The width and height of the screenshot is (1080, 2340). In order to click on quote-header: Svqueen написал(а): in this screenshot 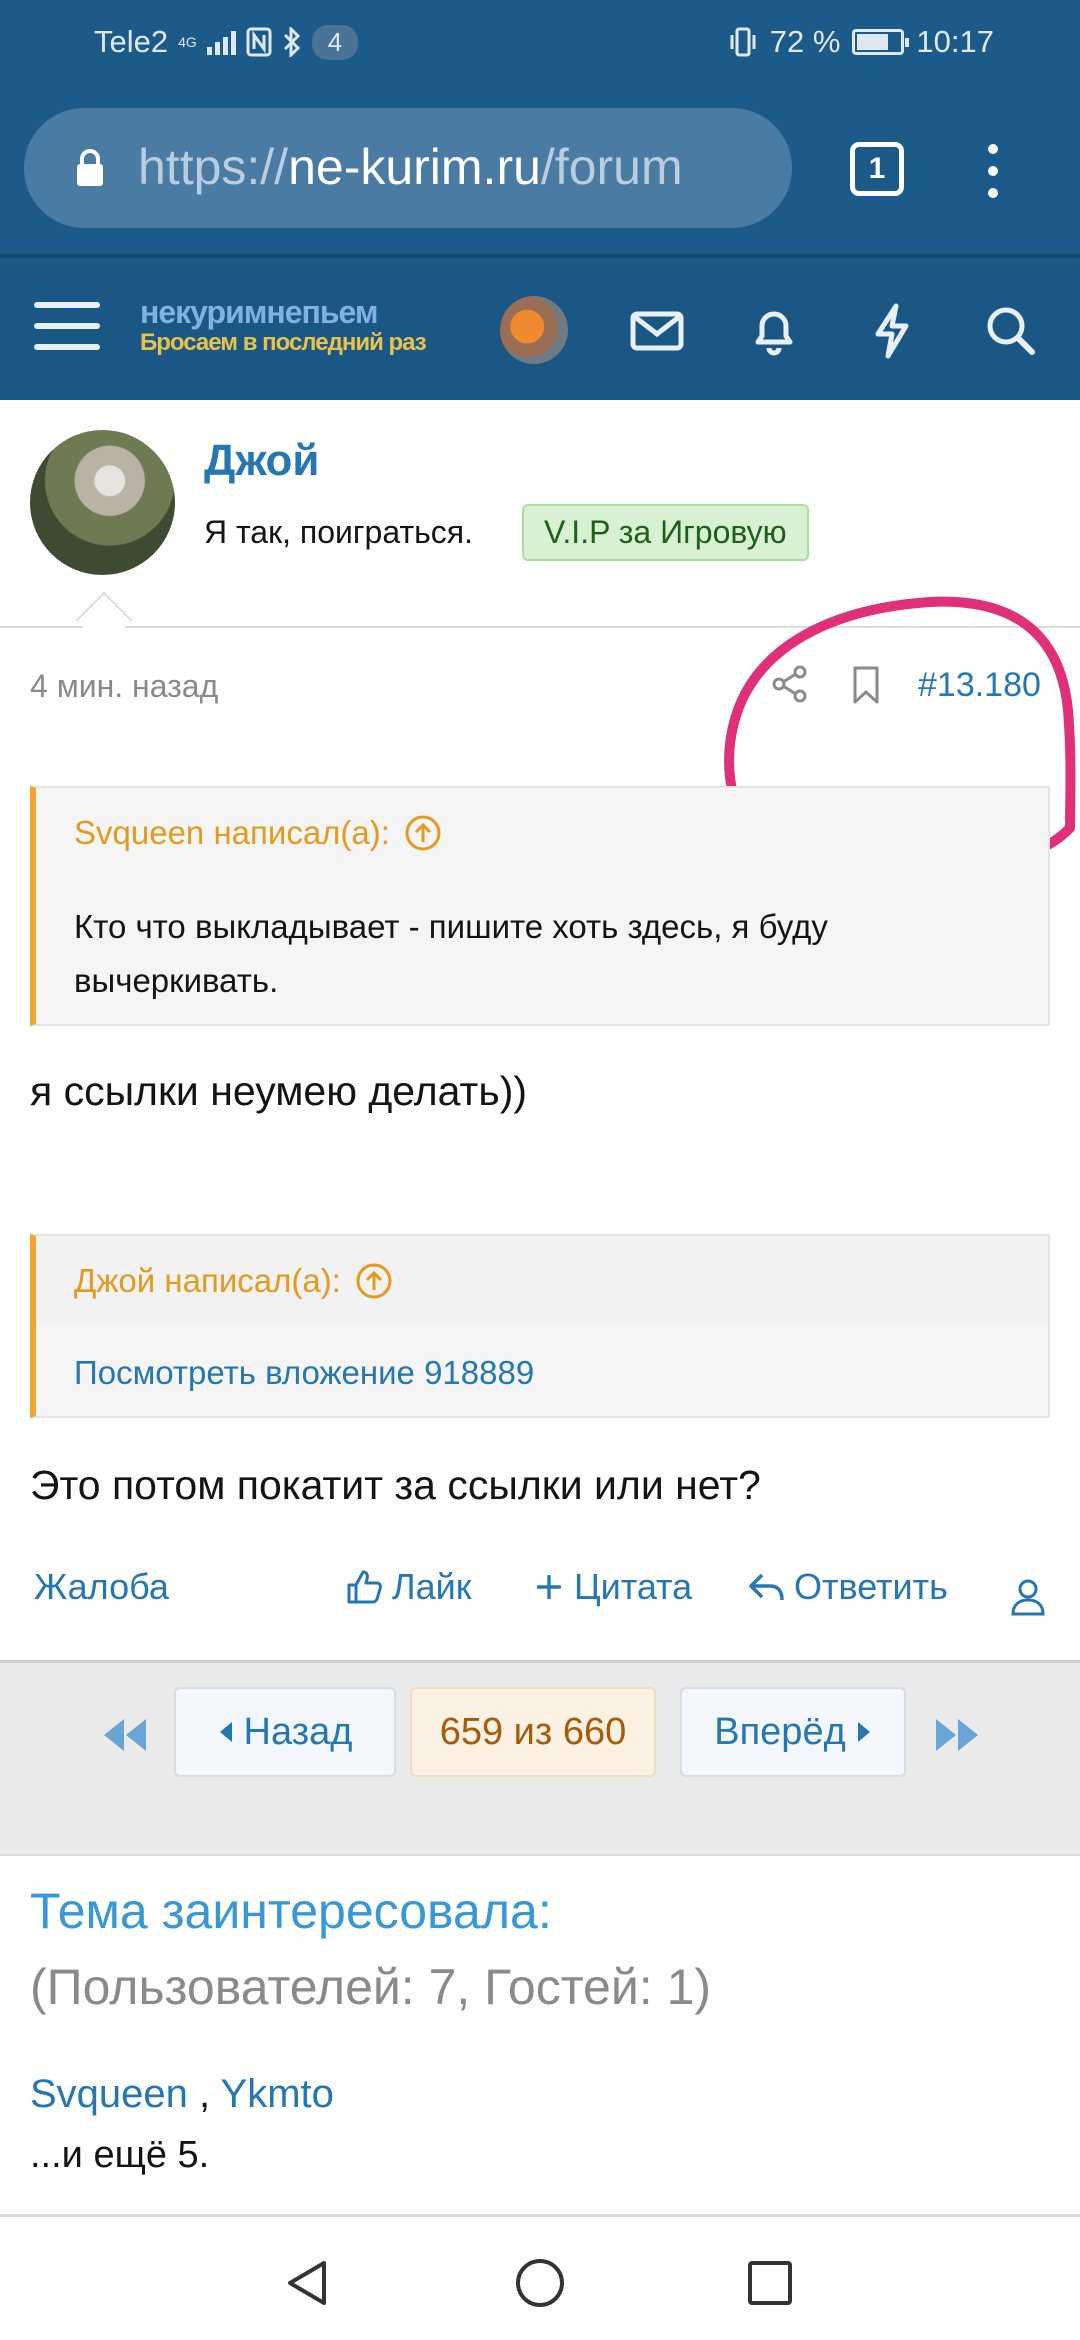, I will do `click(258, 833)`.